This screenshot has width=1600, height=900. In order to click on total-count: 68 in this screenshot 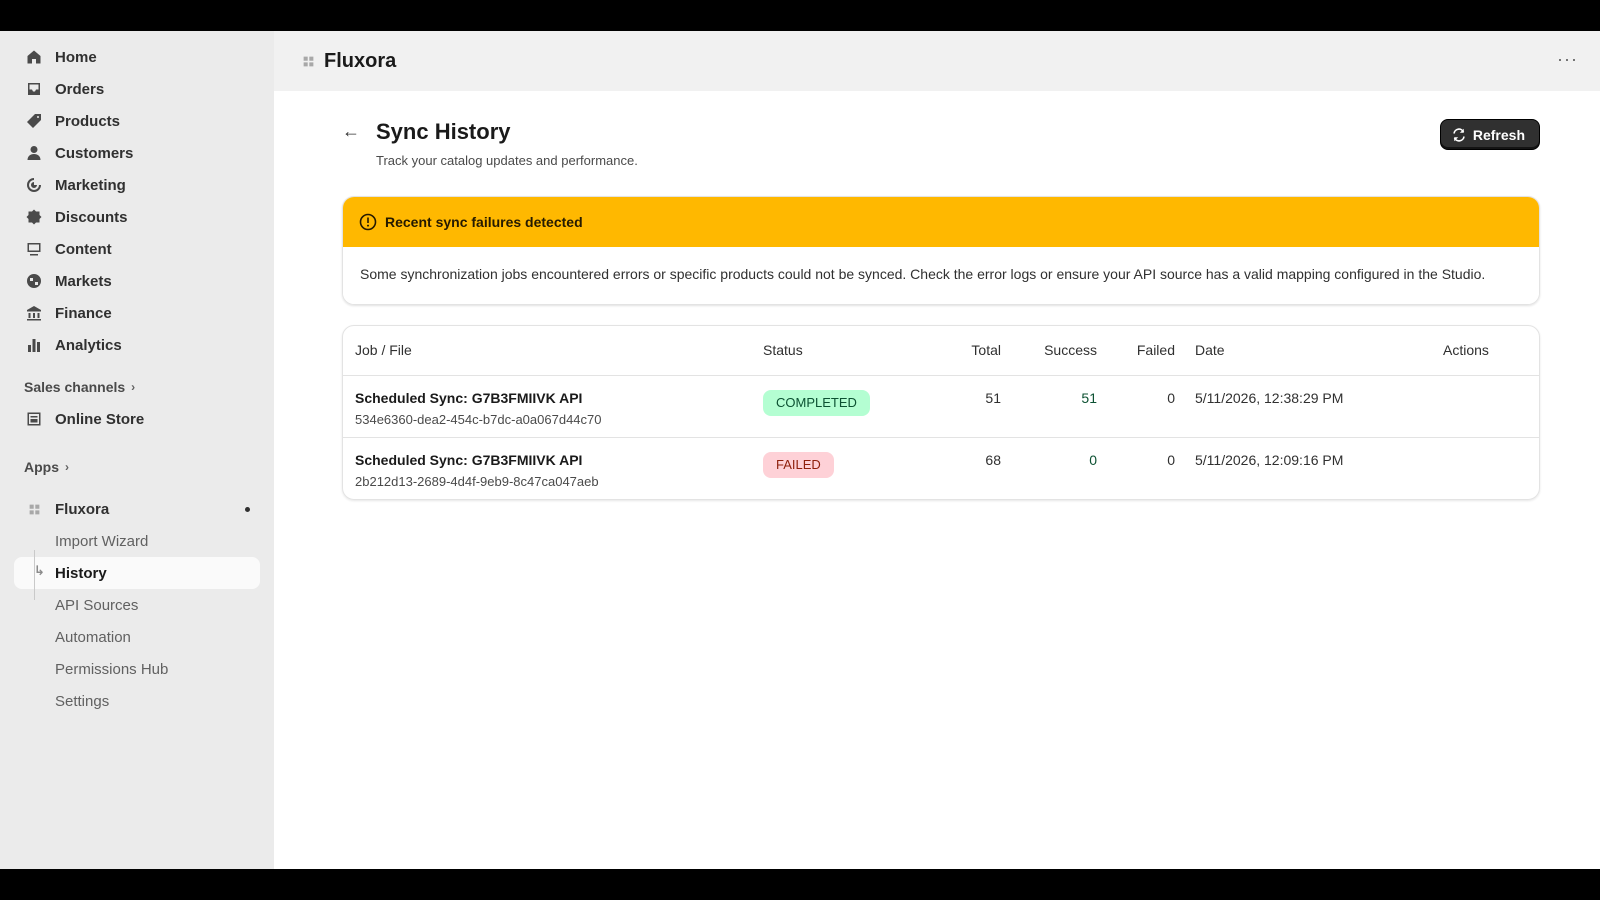, I will do `click(962, 467)`.